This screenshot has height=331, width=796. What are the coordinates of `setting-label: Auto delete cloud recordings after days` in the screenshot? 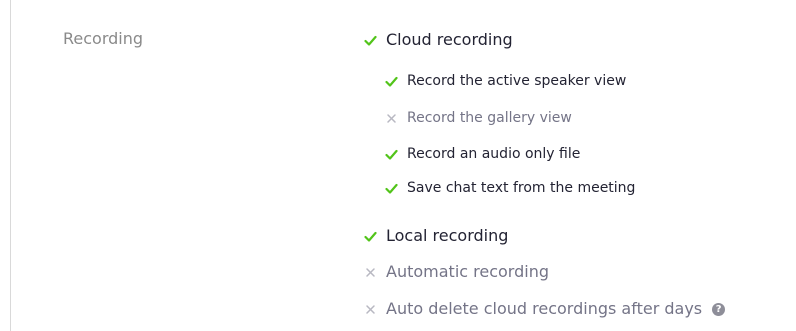 It's located at (544, 308).